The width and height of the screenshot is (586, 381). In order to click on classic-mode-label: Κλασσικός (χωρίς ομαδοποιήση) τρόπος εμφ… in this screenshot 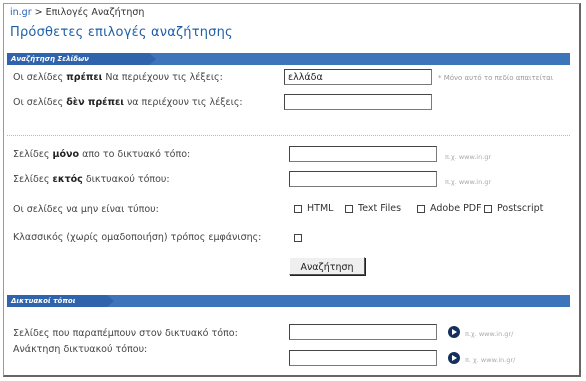, I will do `click(137, 237)`.